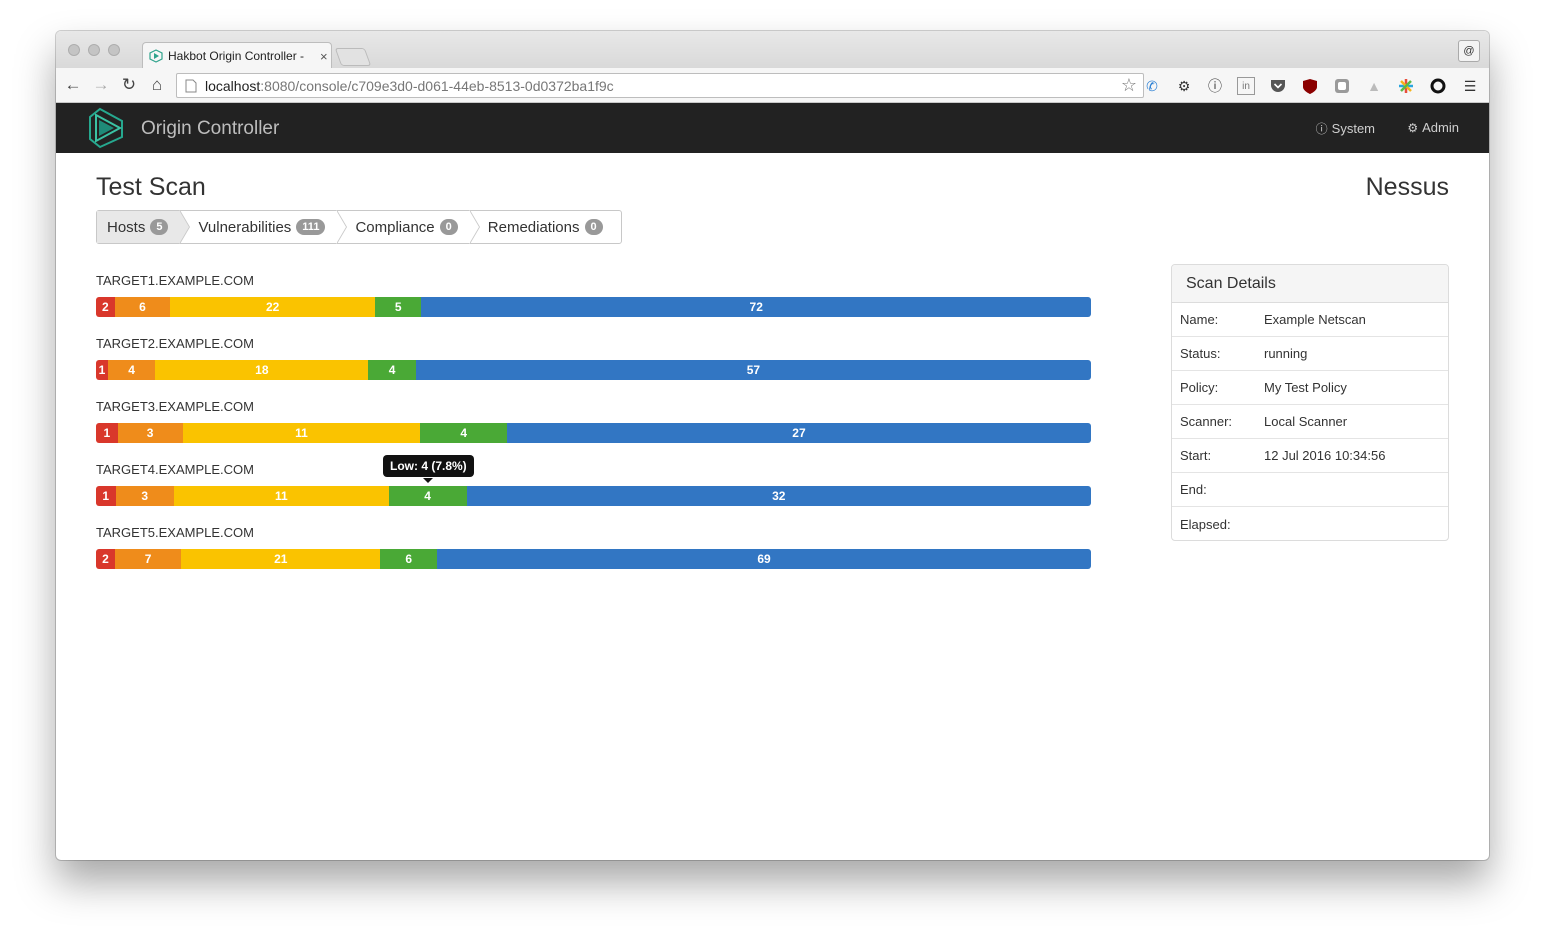 The width and height of the screenshot is (1545, 941). I want to click on panel-heading: Scan Details, so click(1310, 284).